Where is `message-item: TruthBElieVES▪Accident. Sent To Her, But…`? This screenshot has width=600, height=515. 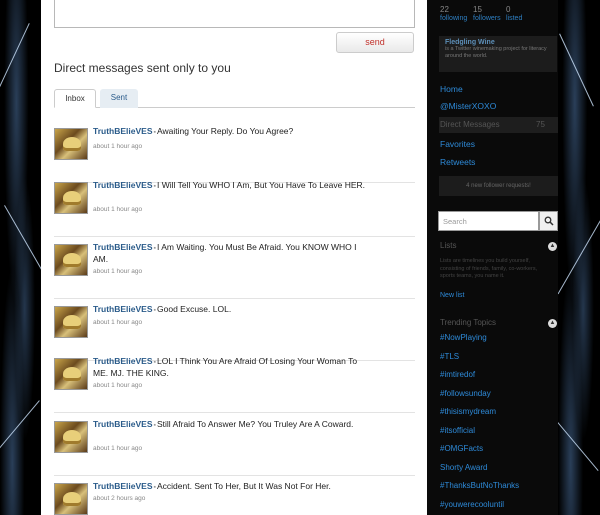
message-item: TruthBElieVES▪Accident. Sent To Her, But… is located at coordinates (234, 498).